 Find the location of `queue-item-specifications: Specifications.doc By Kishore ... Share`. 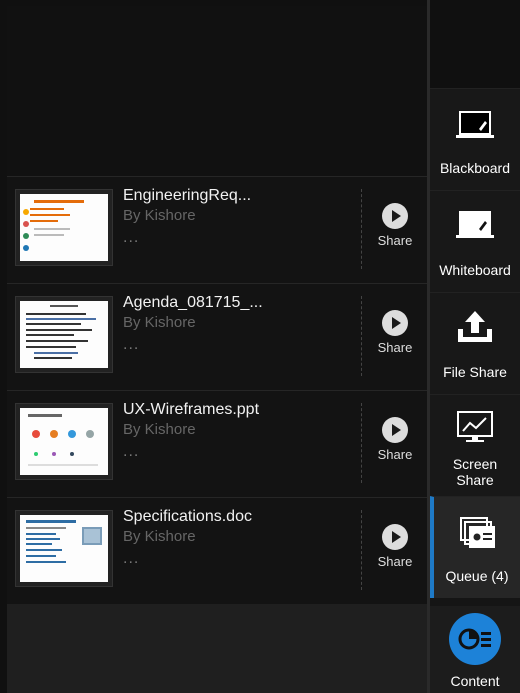

queue-item-specifications: Specifications.doc By Kishore ... Share is located at coordinates (217, 550).